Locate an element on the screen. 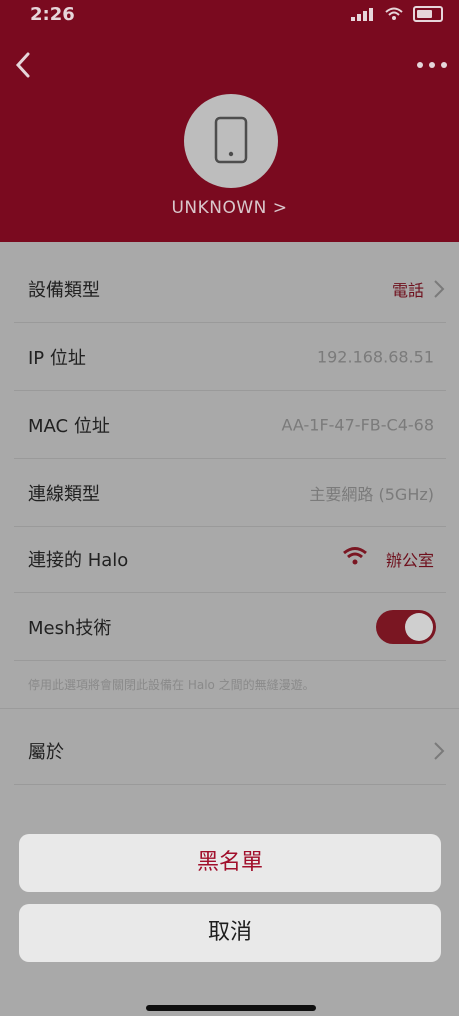 This screenshot has width=459, height=1016. ip-value: 192.168.68.51 is located at coordinates (375, 357).